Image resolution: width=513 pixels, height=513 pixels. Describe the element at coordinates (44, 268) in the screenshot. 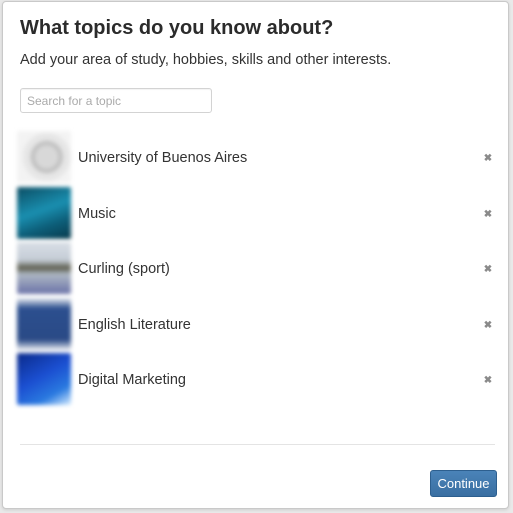

I see `curling-icon` at that location.